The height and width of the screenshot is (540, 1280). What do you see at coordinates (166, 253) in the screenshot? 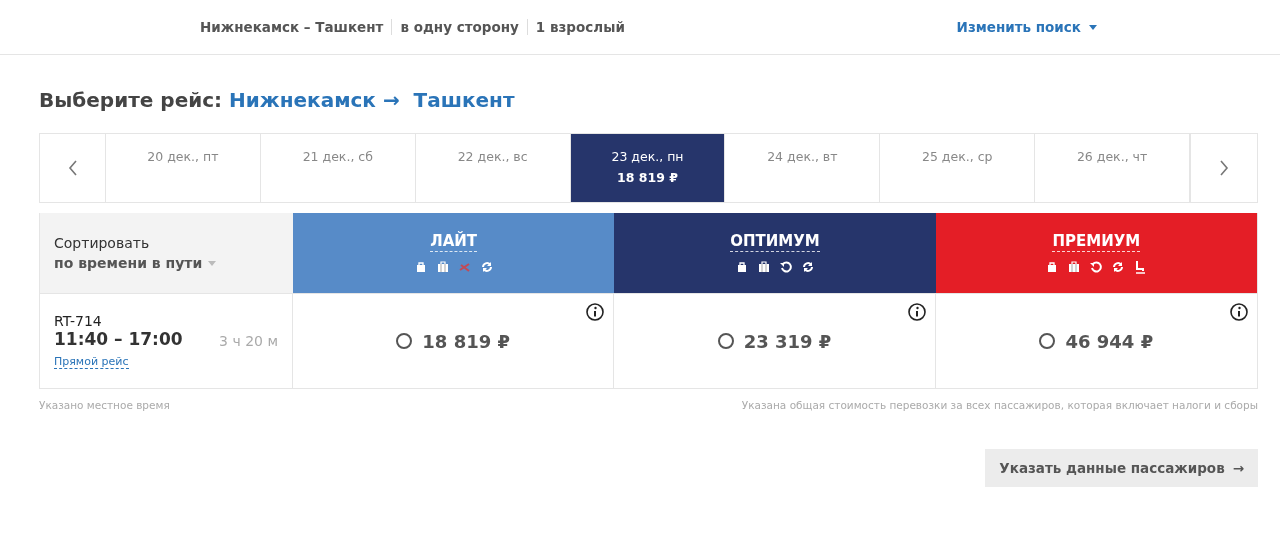
I see `sort-panel: Сортировать по времени в пути` at bounding box center [166, 253].